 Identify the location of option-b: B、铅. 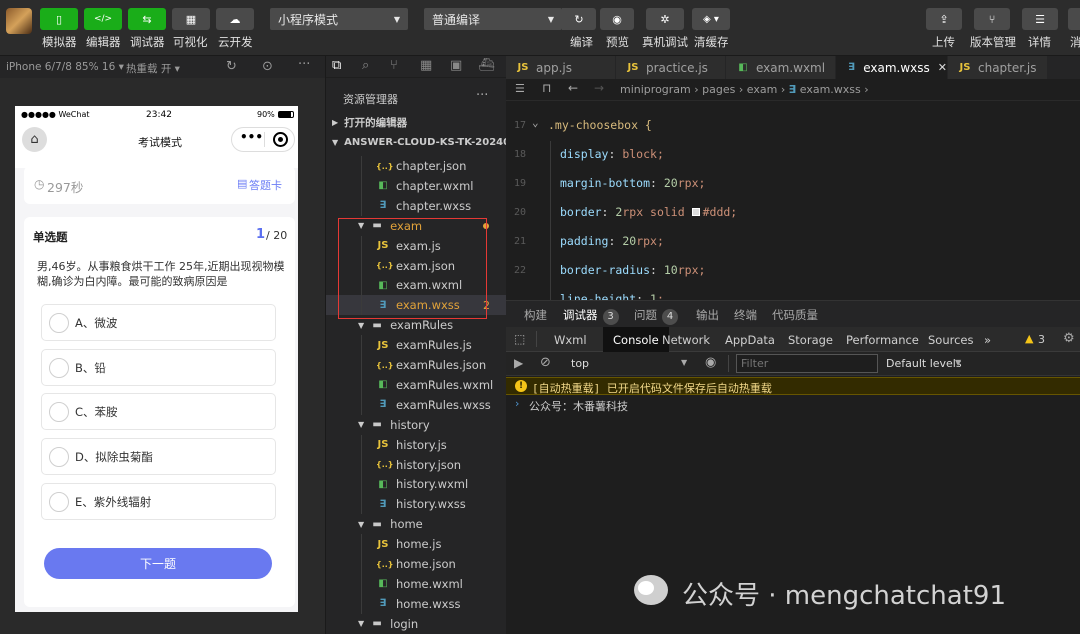
(158, 367).